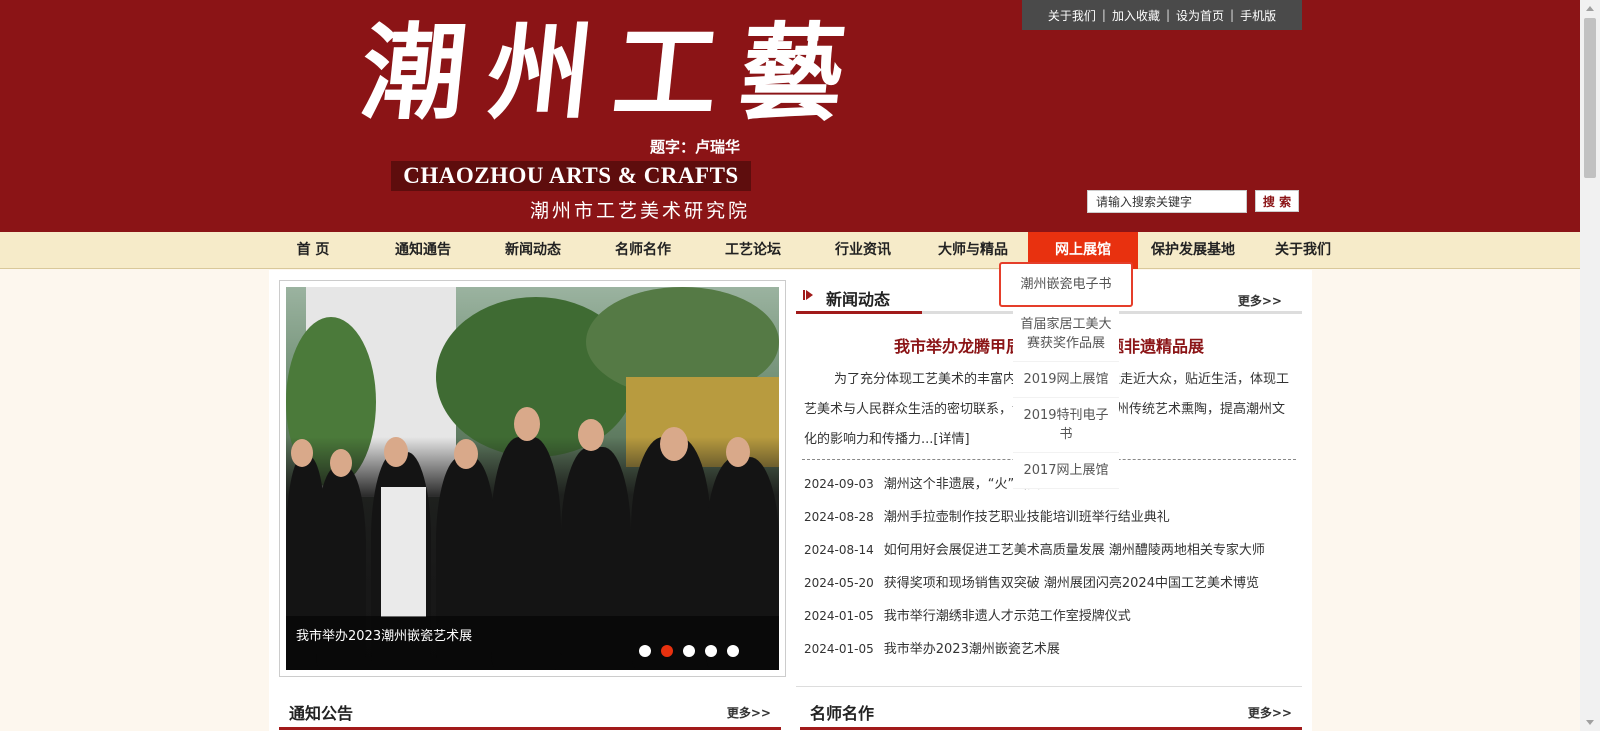 This screenshot has width=1600, height=731. What do you see at coordinates (859, 312) in the screenshot?
I see `section-underline` at bounding box center [859, 312].